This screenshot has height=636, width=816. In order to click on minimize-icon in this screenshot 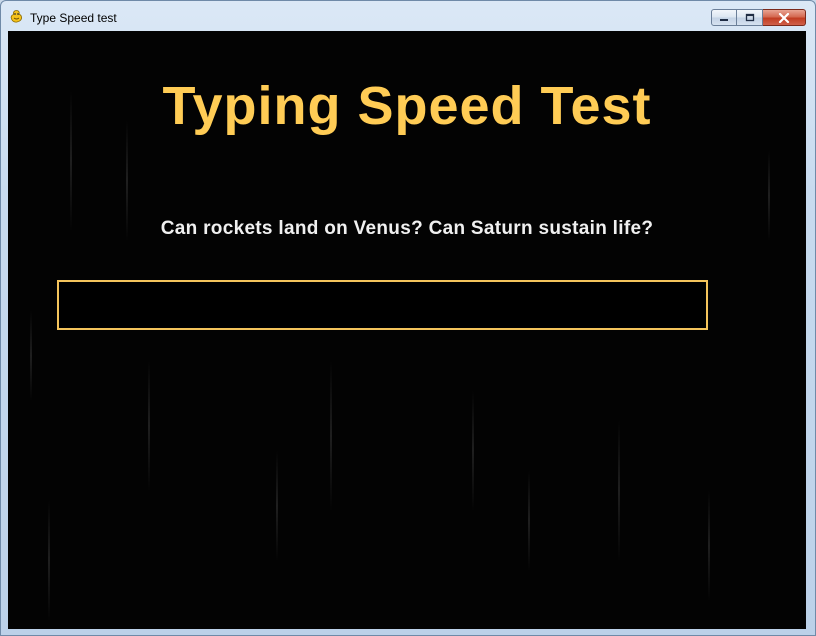, I will do `click(724, 19)`.